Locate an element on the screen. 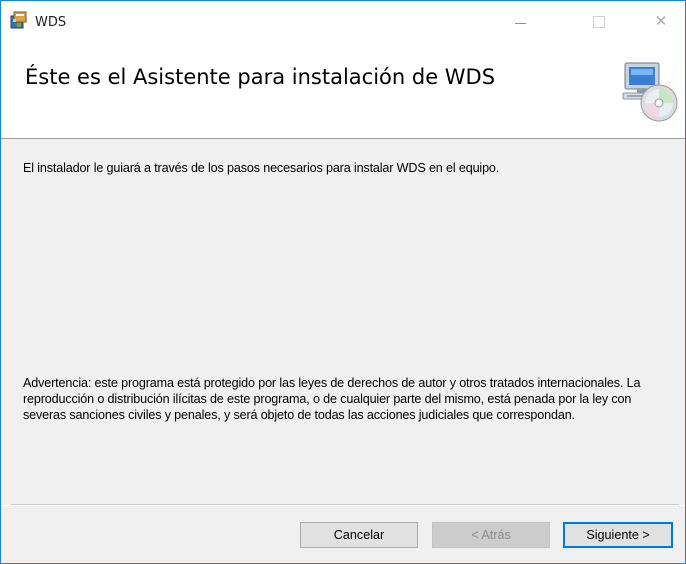 The image size is (686, 564). installer-package-icon is located at coordinates (19, 20).